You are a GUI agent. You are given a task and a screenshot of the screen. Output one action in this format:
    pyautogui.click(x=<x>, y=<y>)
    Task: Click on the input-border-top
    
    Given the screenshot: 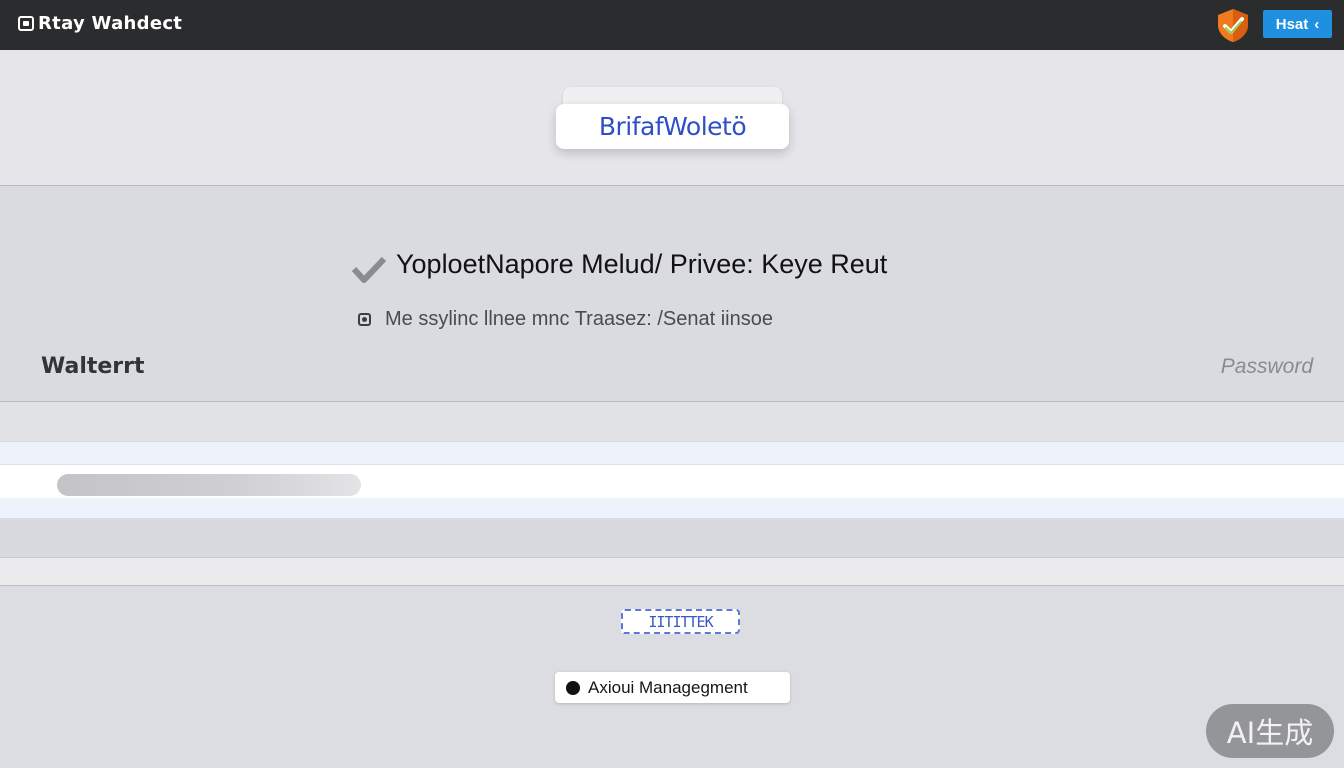 What is the action you would take?
    pyautogui.click(x=672, y=452)
    